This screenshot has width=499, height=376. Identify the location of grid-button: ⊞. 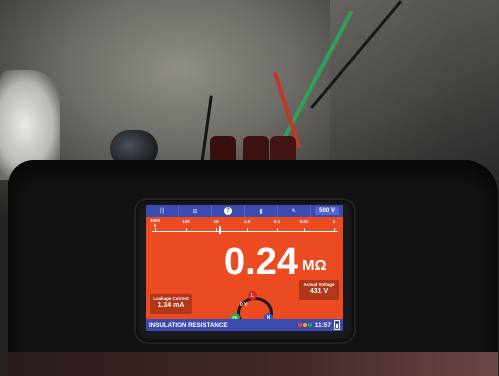
(195, 211).